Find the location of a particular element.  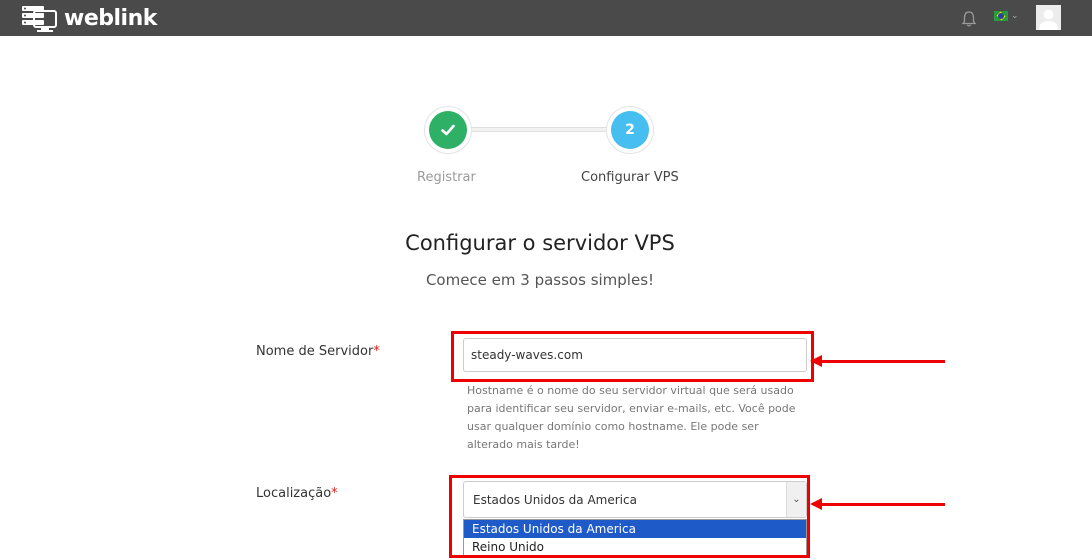

highlight-box-server-name is located at coordinates (632, 356).